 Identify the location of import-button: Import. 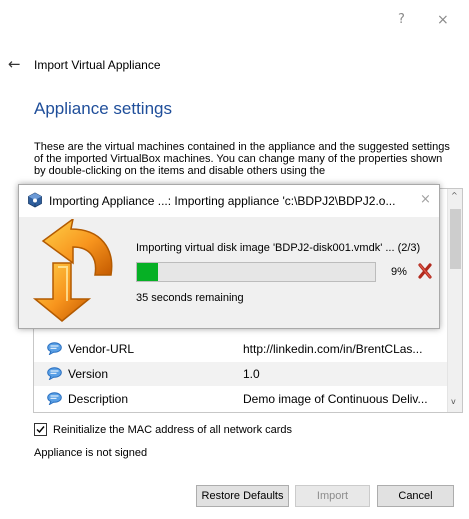
(332, 496).